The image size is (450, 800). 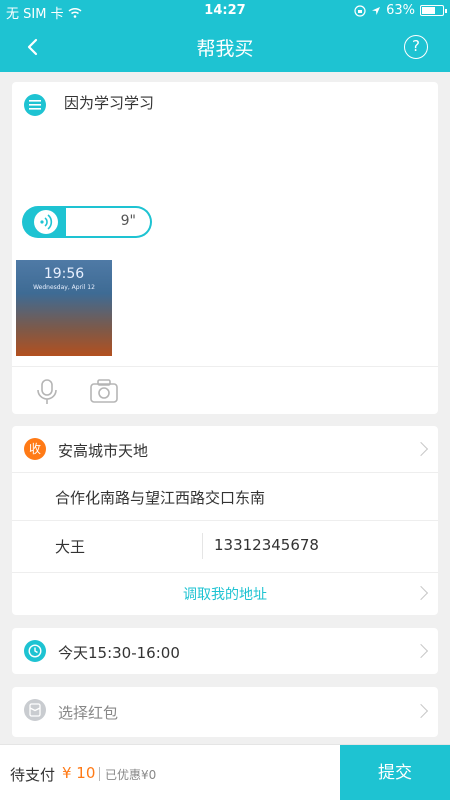 What do you see at coordinates (433, 10) in the screenshot?
I see `battery-icon` at bounding box center [433, 10].